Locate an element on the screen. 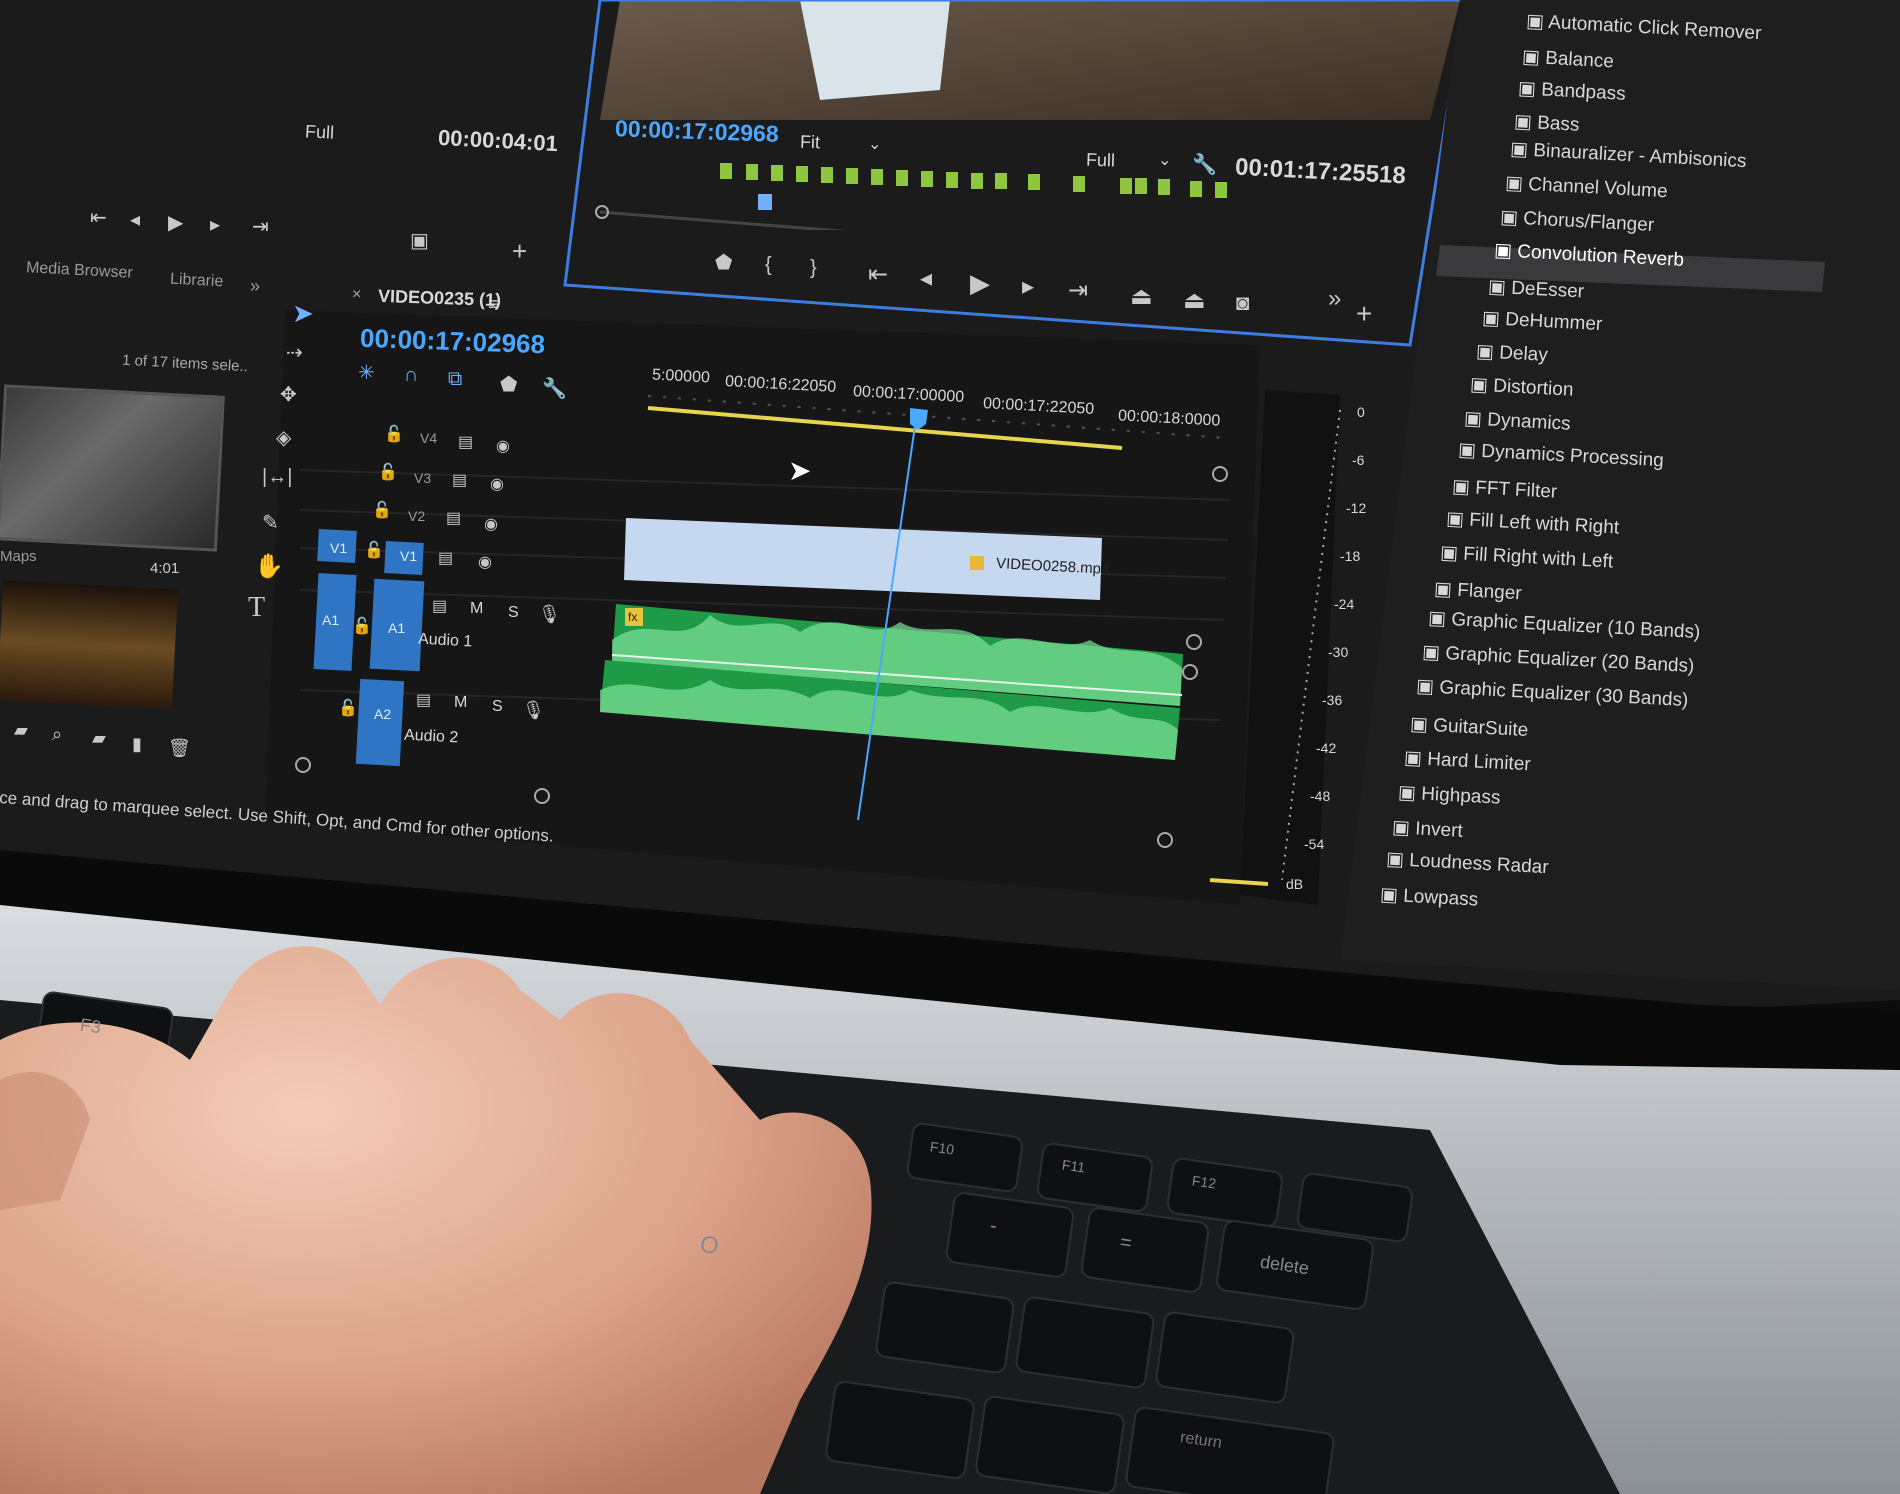  key-label: F10 is located at coordinates (942, 1148).